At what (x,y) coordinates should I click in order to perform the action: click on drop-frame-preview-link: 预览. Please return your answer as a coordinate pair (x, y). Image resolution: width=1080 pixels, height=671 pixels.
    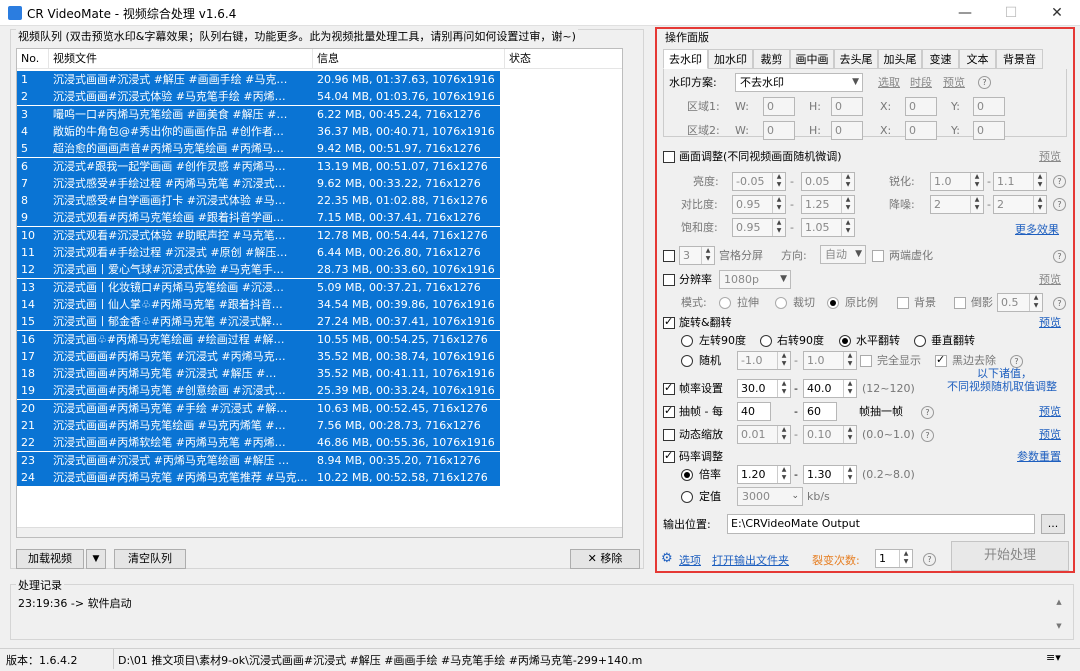
    Looking at the image, I should click on (1050, 412).